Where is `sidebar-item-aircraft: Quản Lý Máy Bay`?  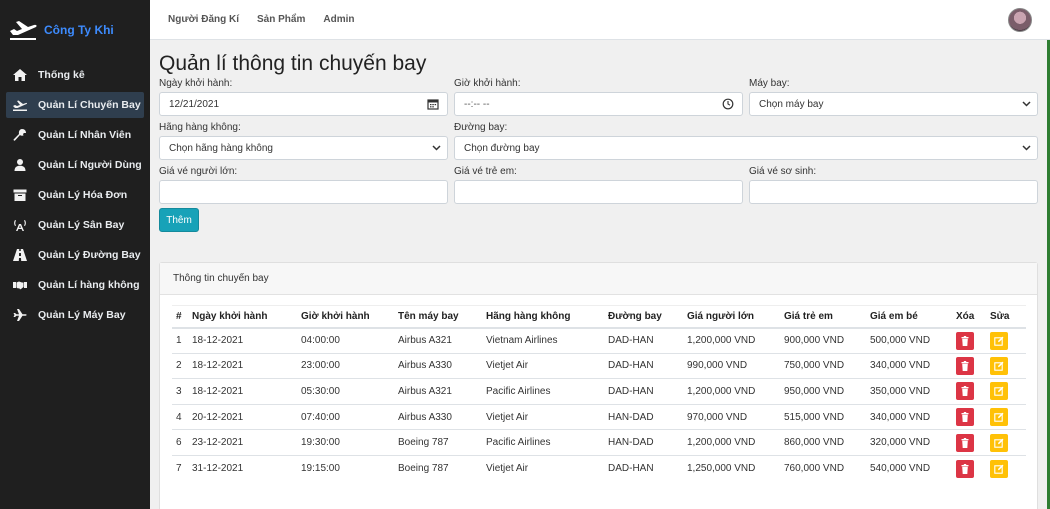 sidebar-item-aircraft: Quản Lý Máy Bay is located at coordinates (75, 315).